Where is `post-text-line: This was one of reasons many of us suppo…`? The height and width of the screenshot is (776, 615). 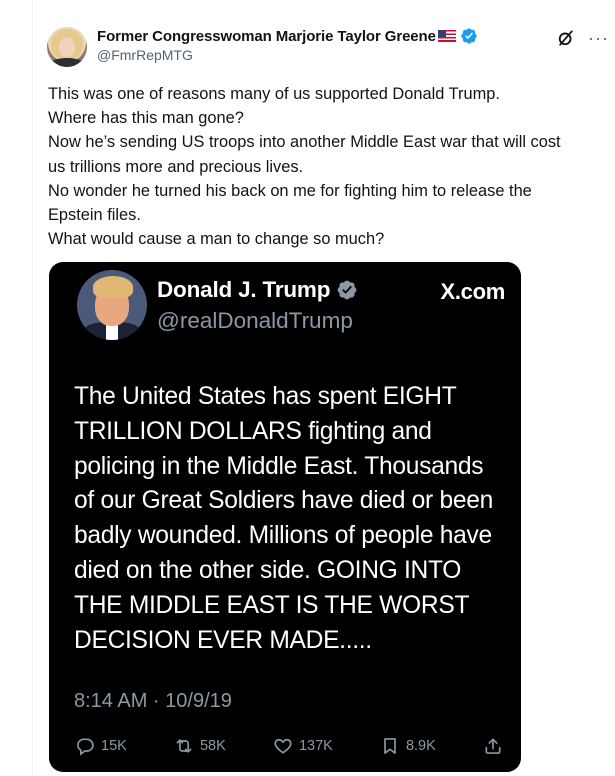 post-text-line: This was one of reasons many of us suppo… is located at coordinates (274, 94).